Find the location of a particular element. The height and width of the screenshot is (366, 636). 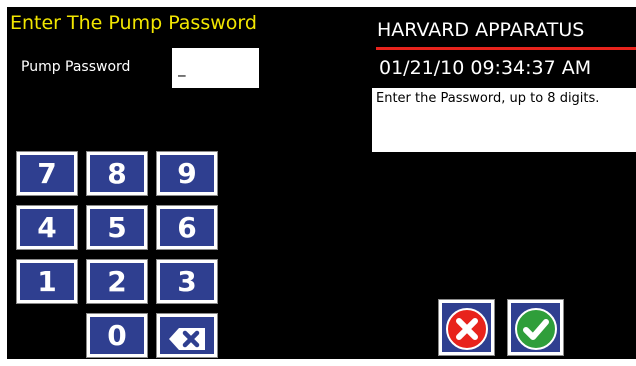

key-0: 0 is located at coordinates (117, 335).